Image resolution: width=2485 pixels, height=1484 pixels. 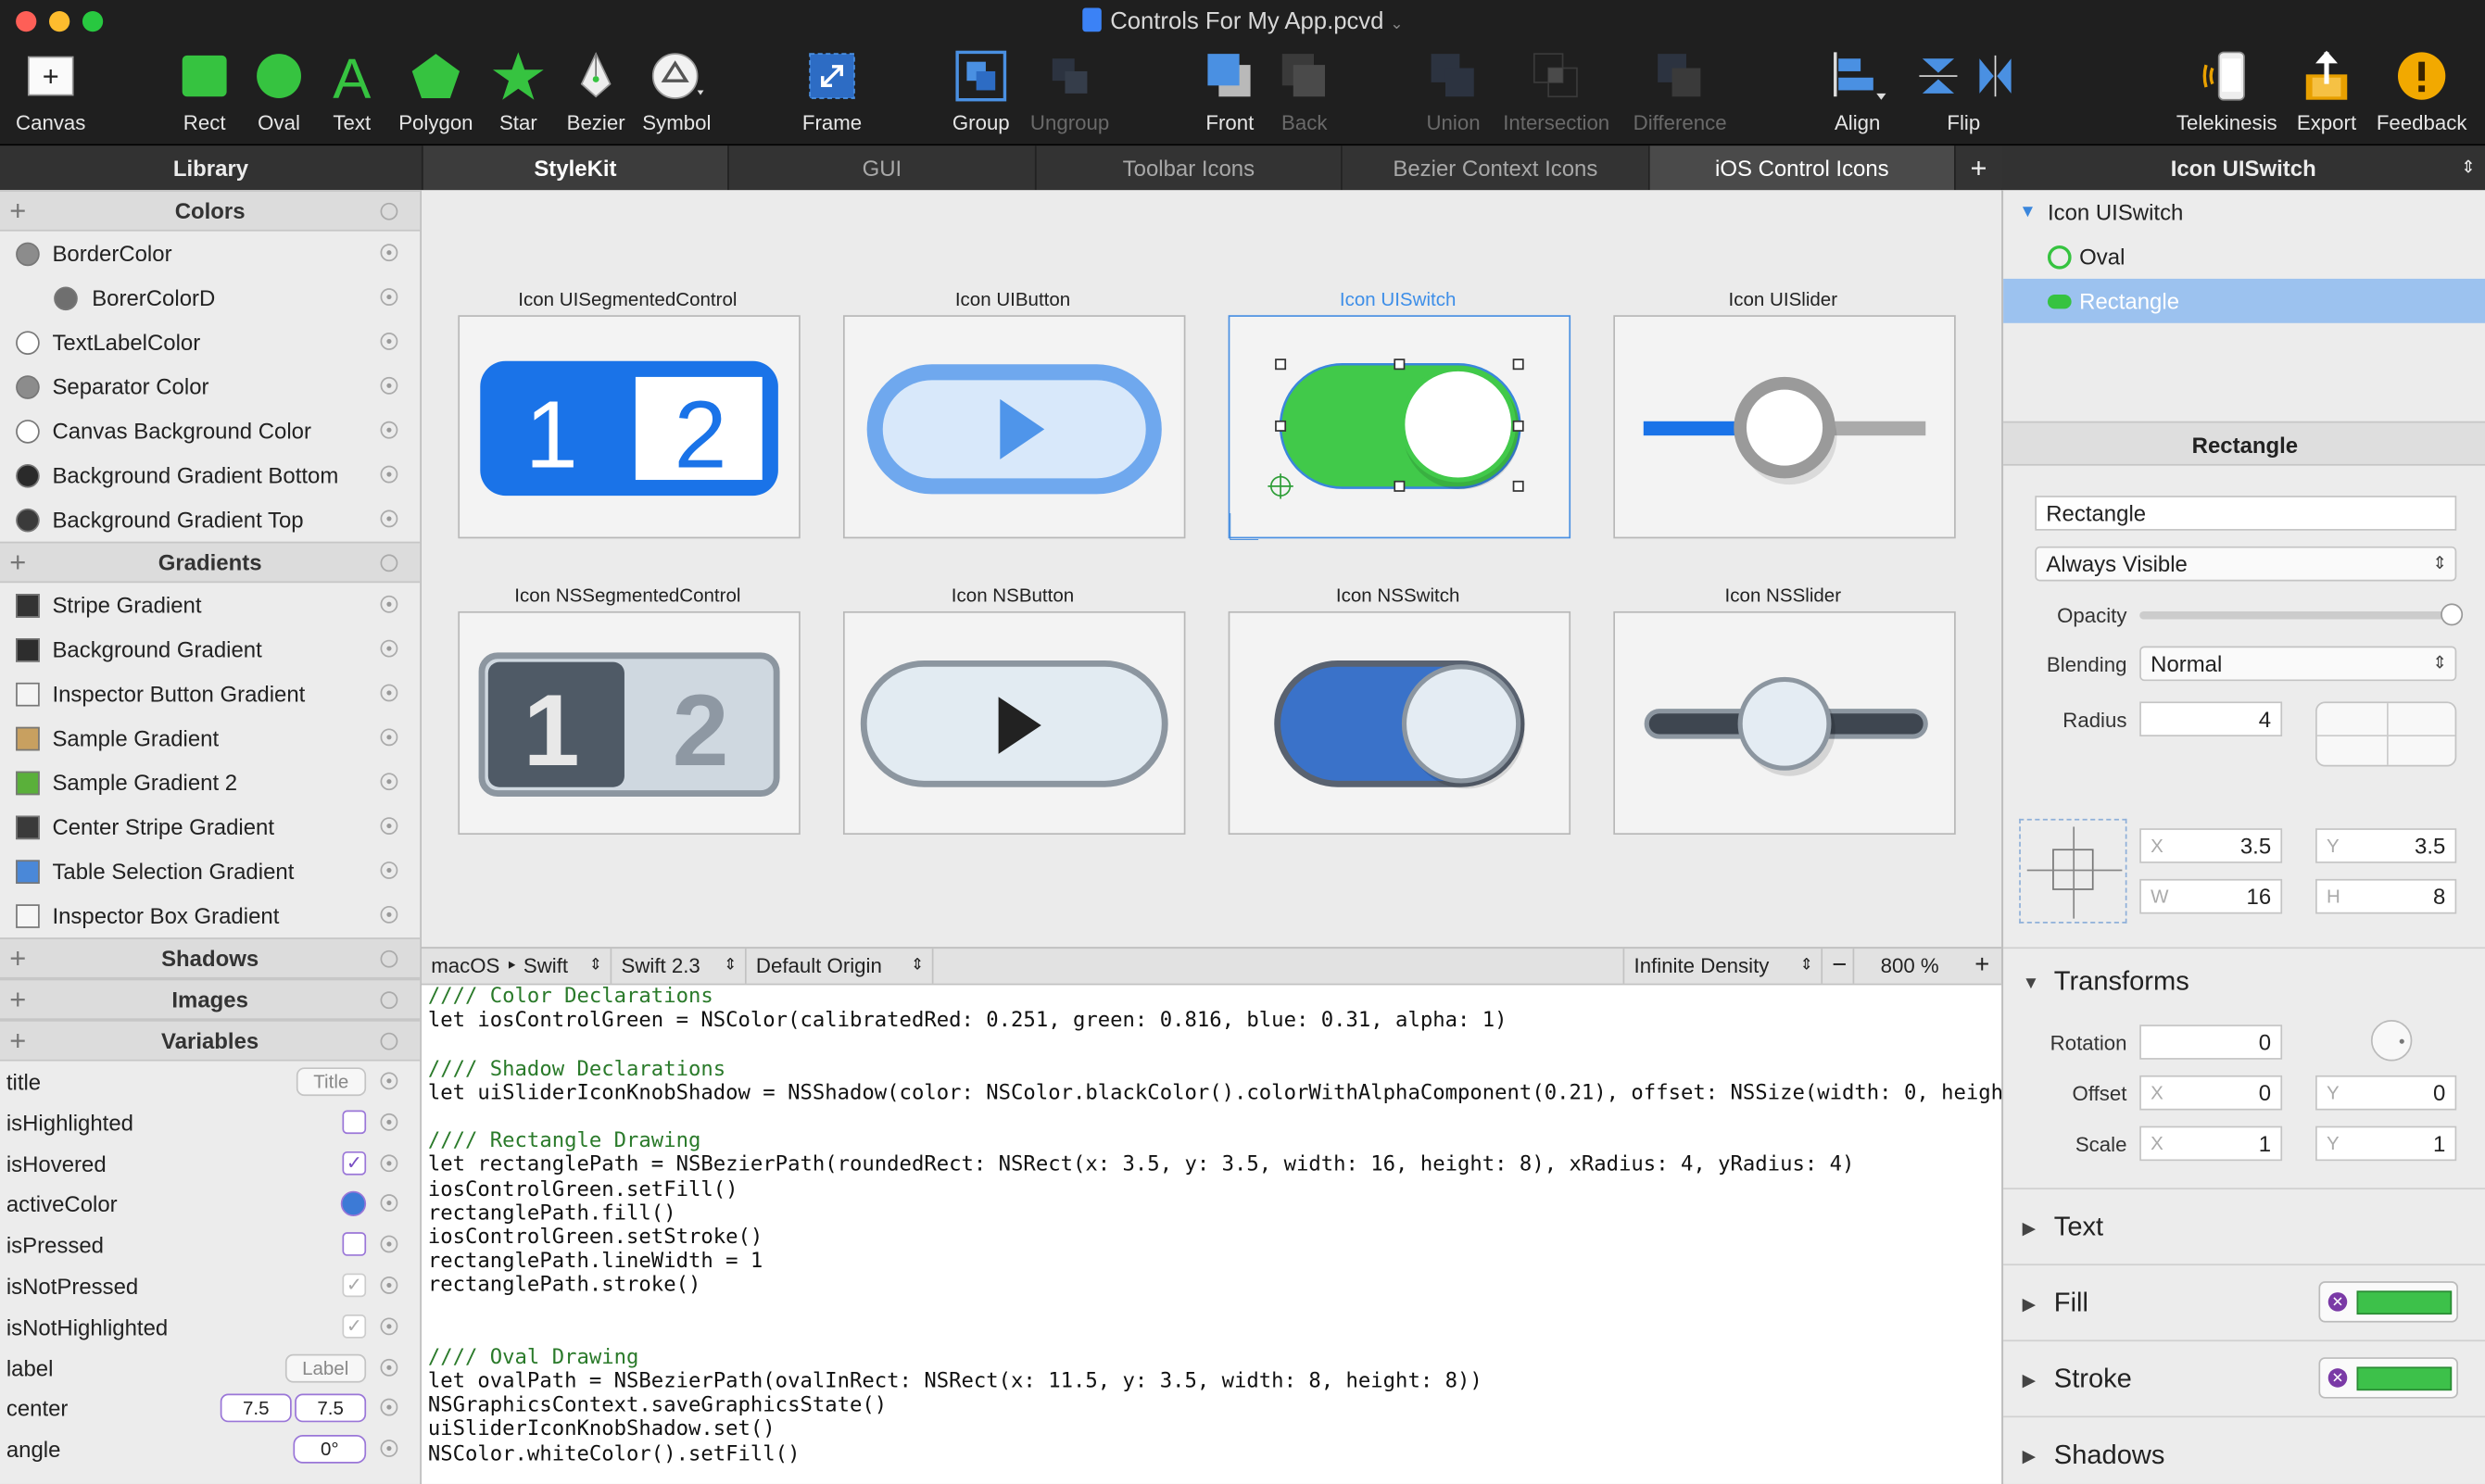 What do you see at coordinates (1014, 723) in the screenshot?
I see `canvas-nsbutton` at bounding box center [1014, 723].